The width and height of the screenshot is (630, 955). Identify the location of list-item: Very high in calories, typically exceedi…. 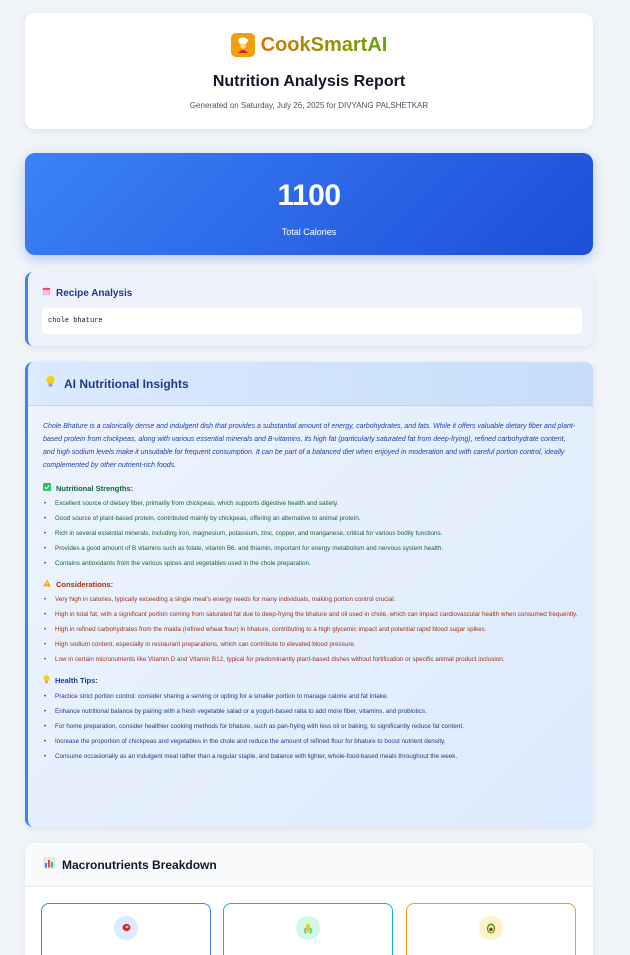
(311, 599).